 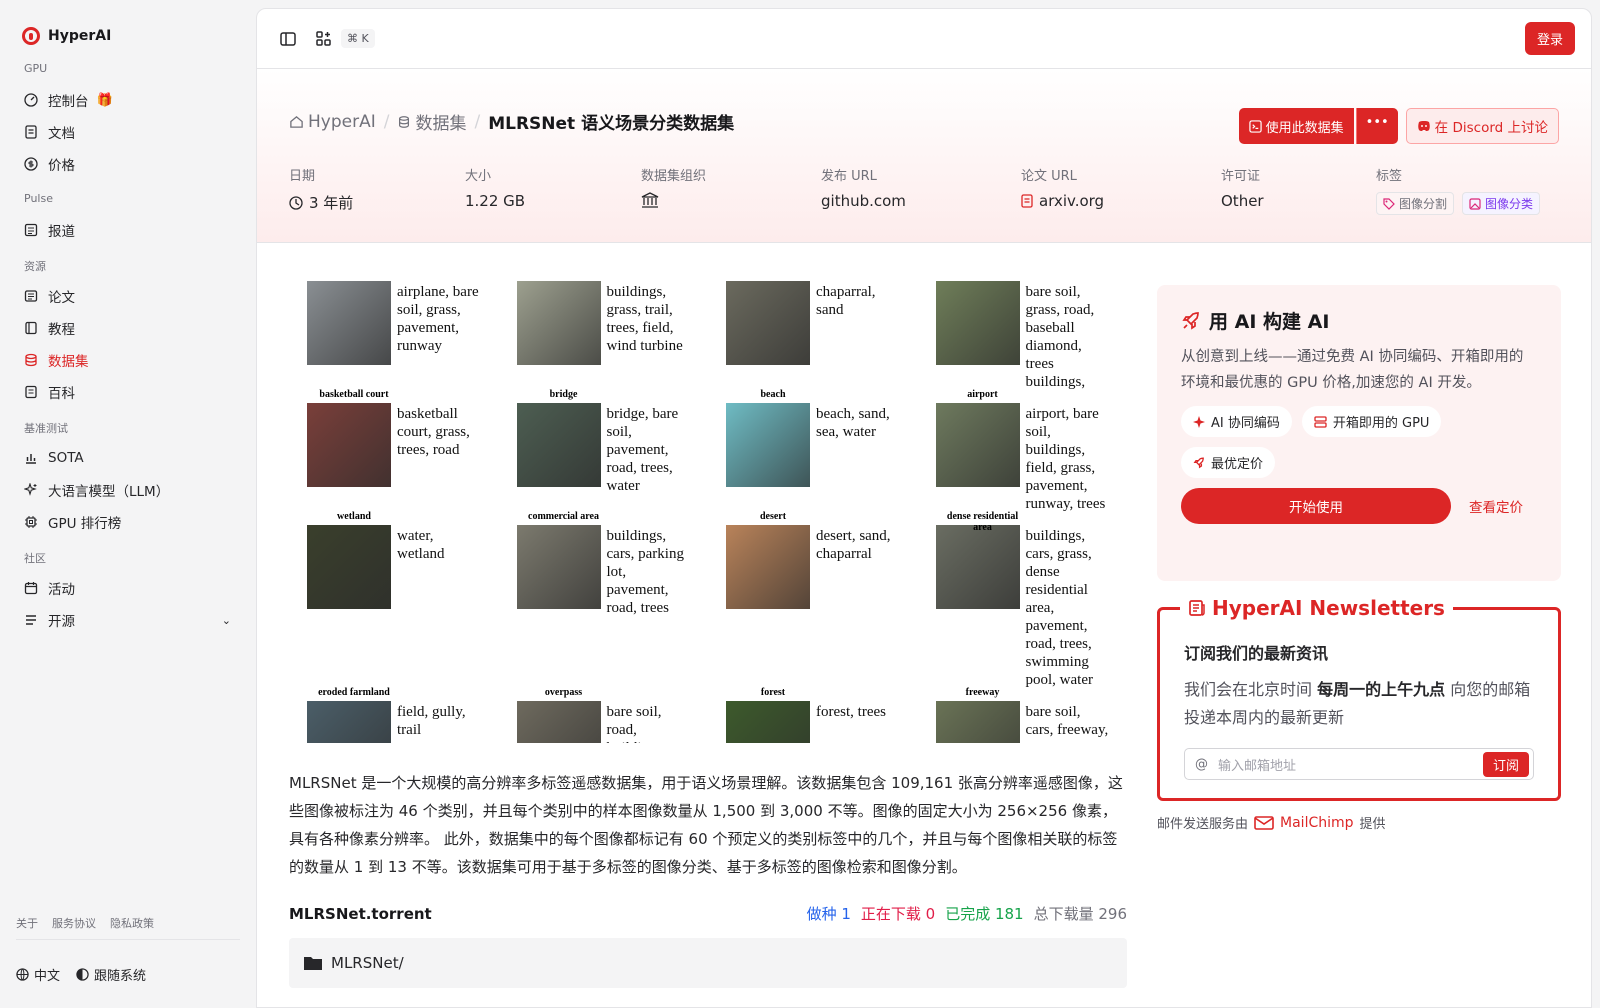 What do you see at coordinates (31, 100) in the screenshot?
I see `gauge-icon` at bounding box center [31, 100].